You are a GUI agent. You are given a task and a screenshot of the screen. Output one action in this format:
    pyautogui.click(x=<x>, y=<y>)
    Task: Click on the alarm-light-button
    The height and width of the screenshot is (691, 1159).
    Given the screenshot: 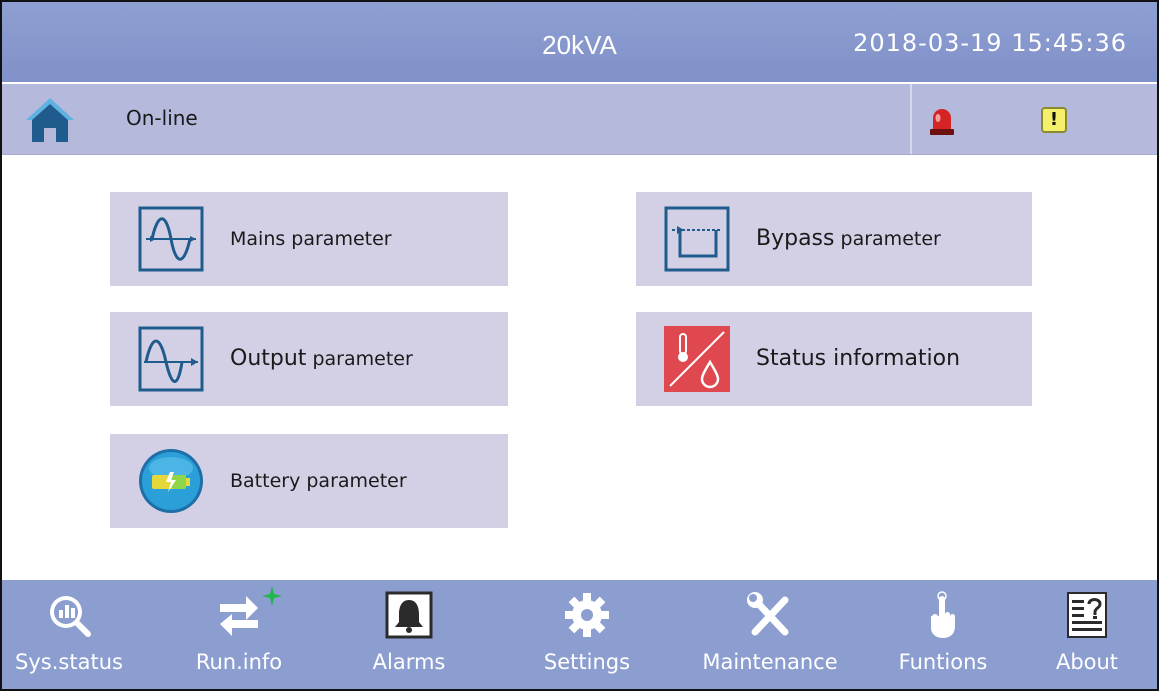 What is the action you would take?
    pyautogui.click(x=942, y=121)
    